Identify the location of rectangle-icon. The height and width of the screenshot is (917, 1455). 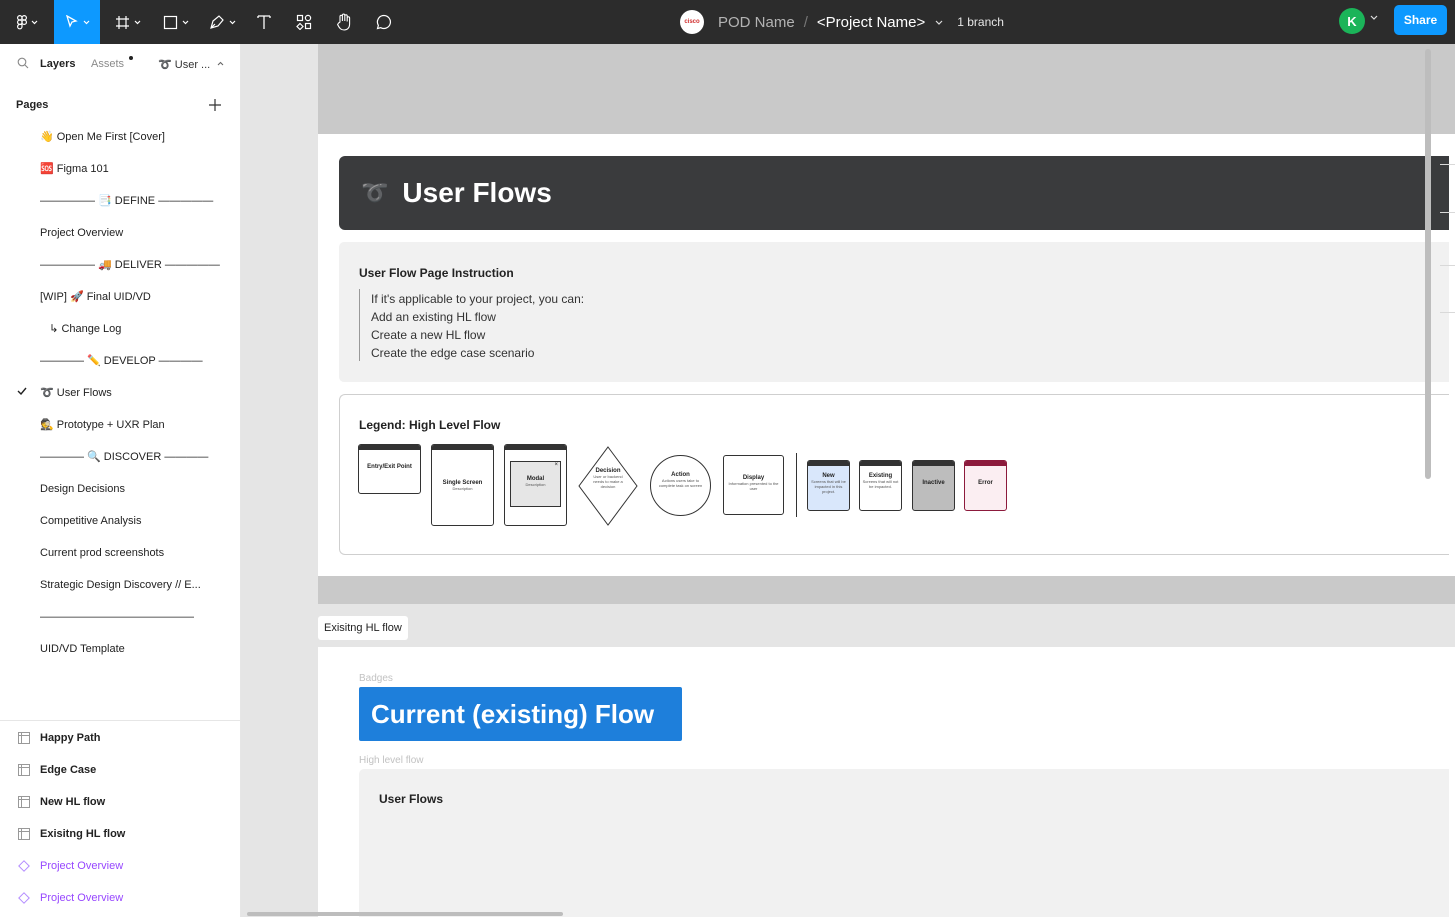
(170, 22).